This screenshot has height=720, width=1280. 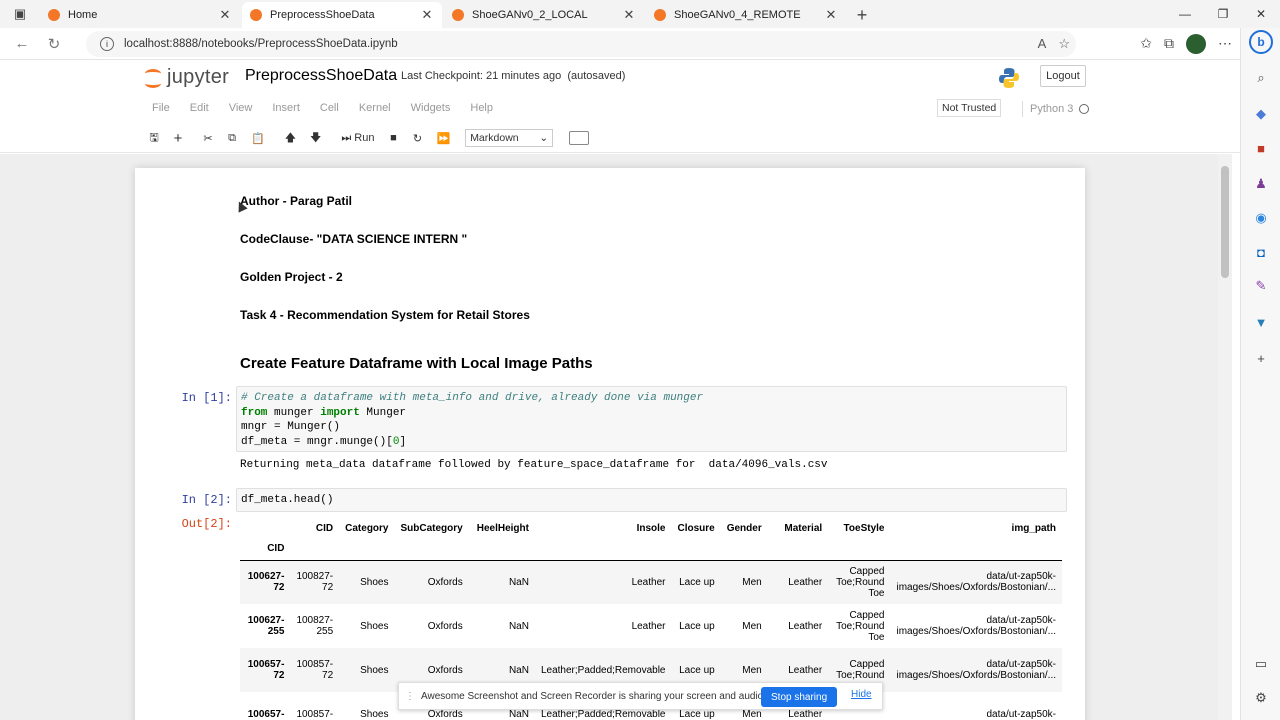 I want to click on search-icon: ⌕, so click(x=1261, y=78).